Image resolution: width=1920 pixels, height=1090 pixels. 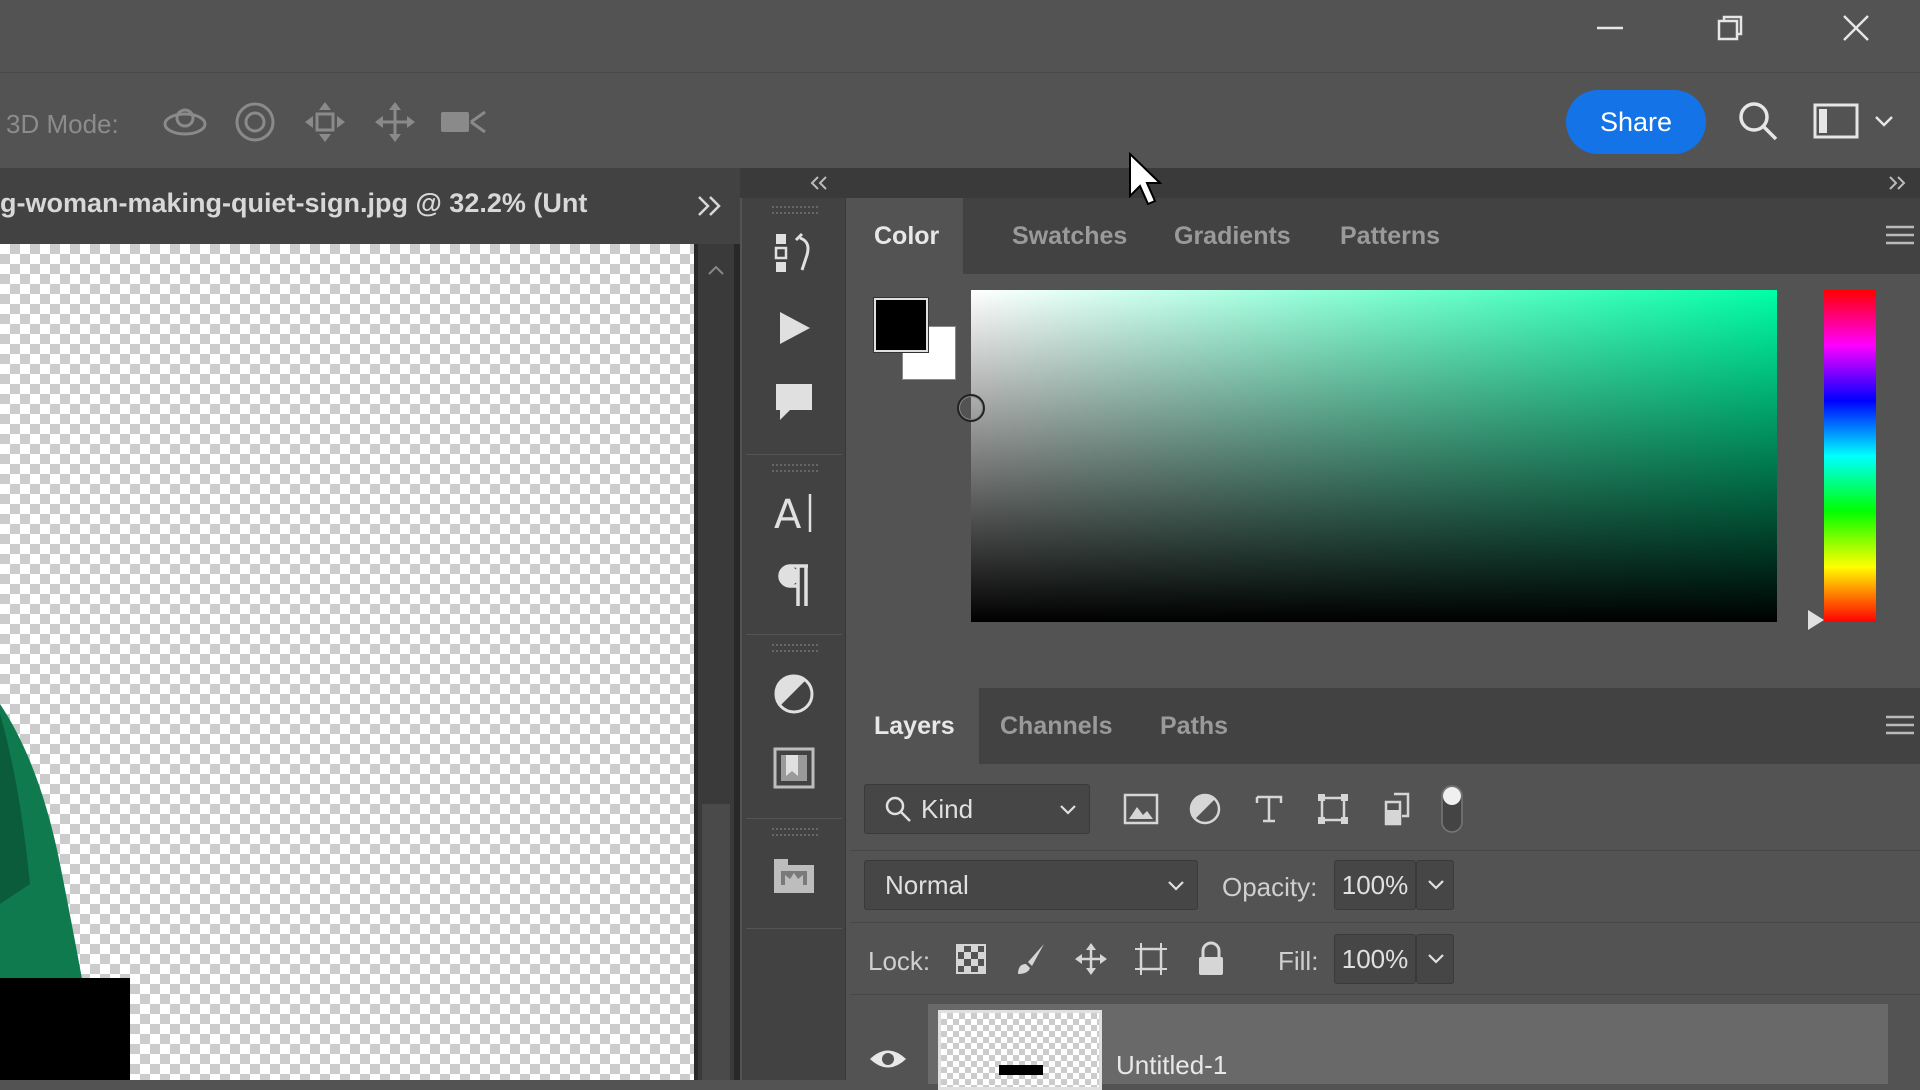 I want to click on scroll-thumb, so click(x=716, y=942).